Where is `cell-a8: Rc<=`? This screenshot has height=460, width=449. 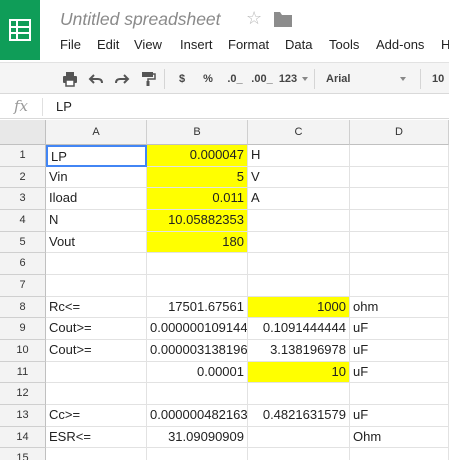
cell-a8: Rc<= is located at coordinates (96, 307).